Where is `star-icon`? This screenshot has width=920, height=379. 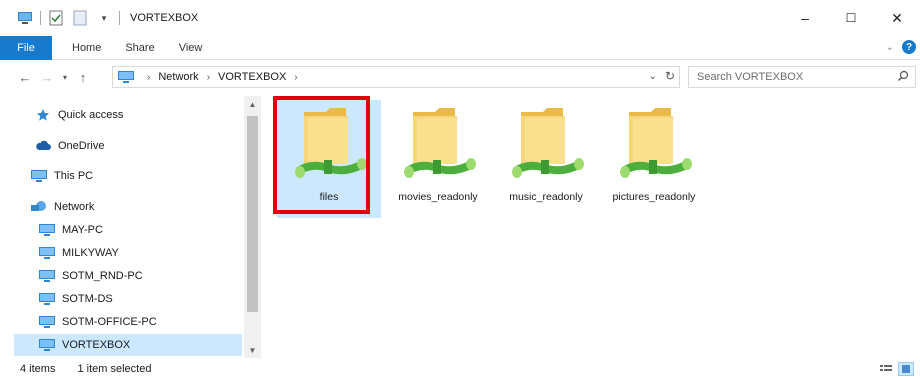 star-icon is located at coordinates (43, 115).